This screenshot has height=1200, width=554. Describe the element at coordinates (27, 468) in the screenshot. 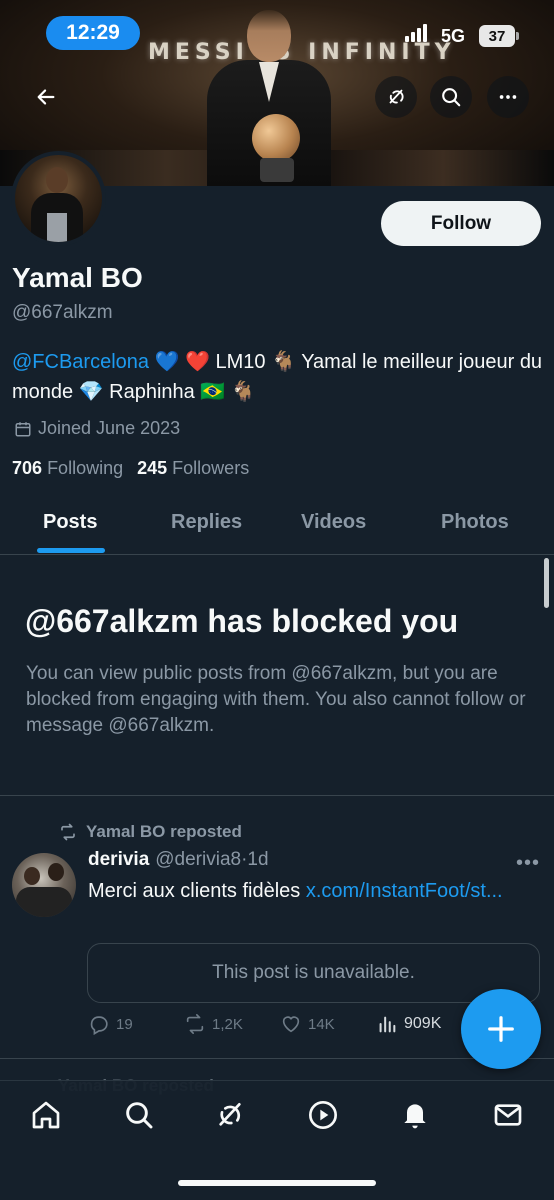

I see `following-count: 706` at that location.